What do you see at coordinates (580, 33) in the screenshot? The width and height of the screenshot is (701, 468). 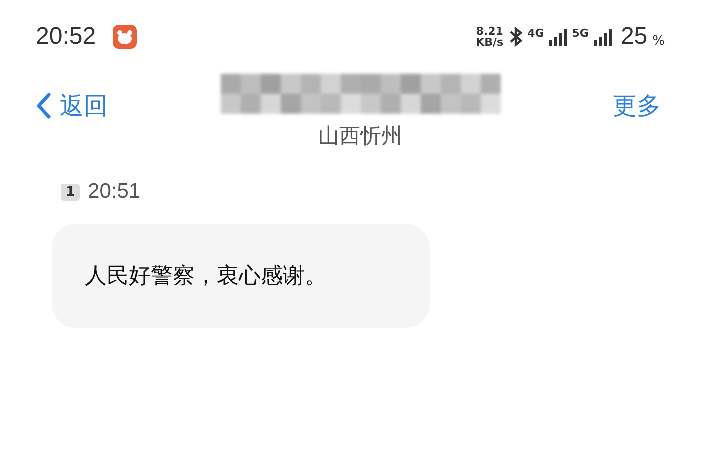 I see `network-label: 5G` at bounding box center [580, 33].